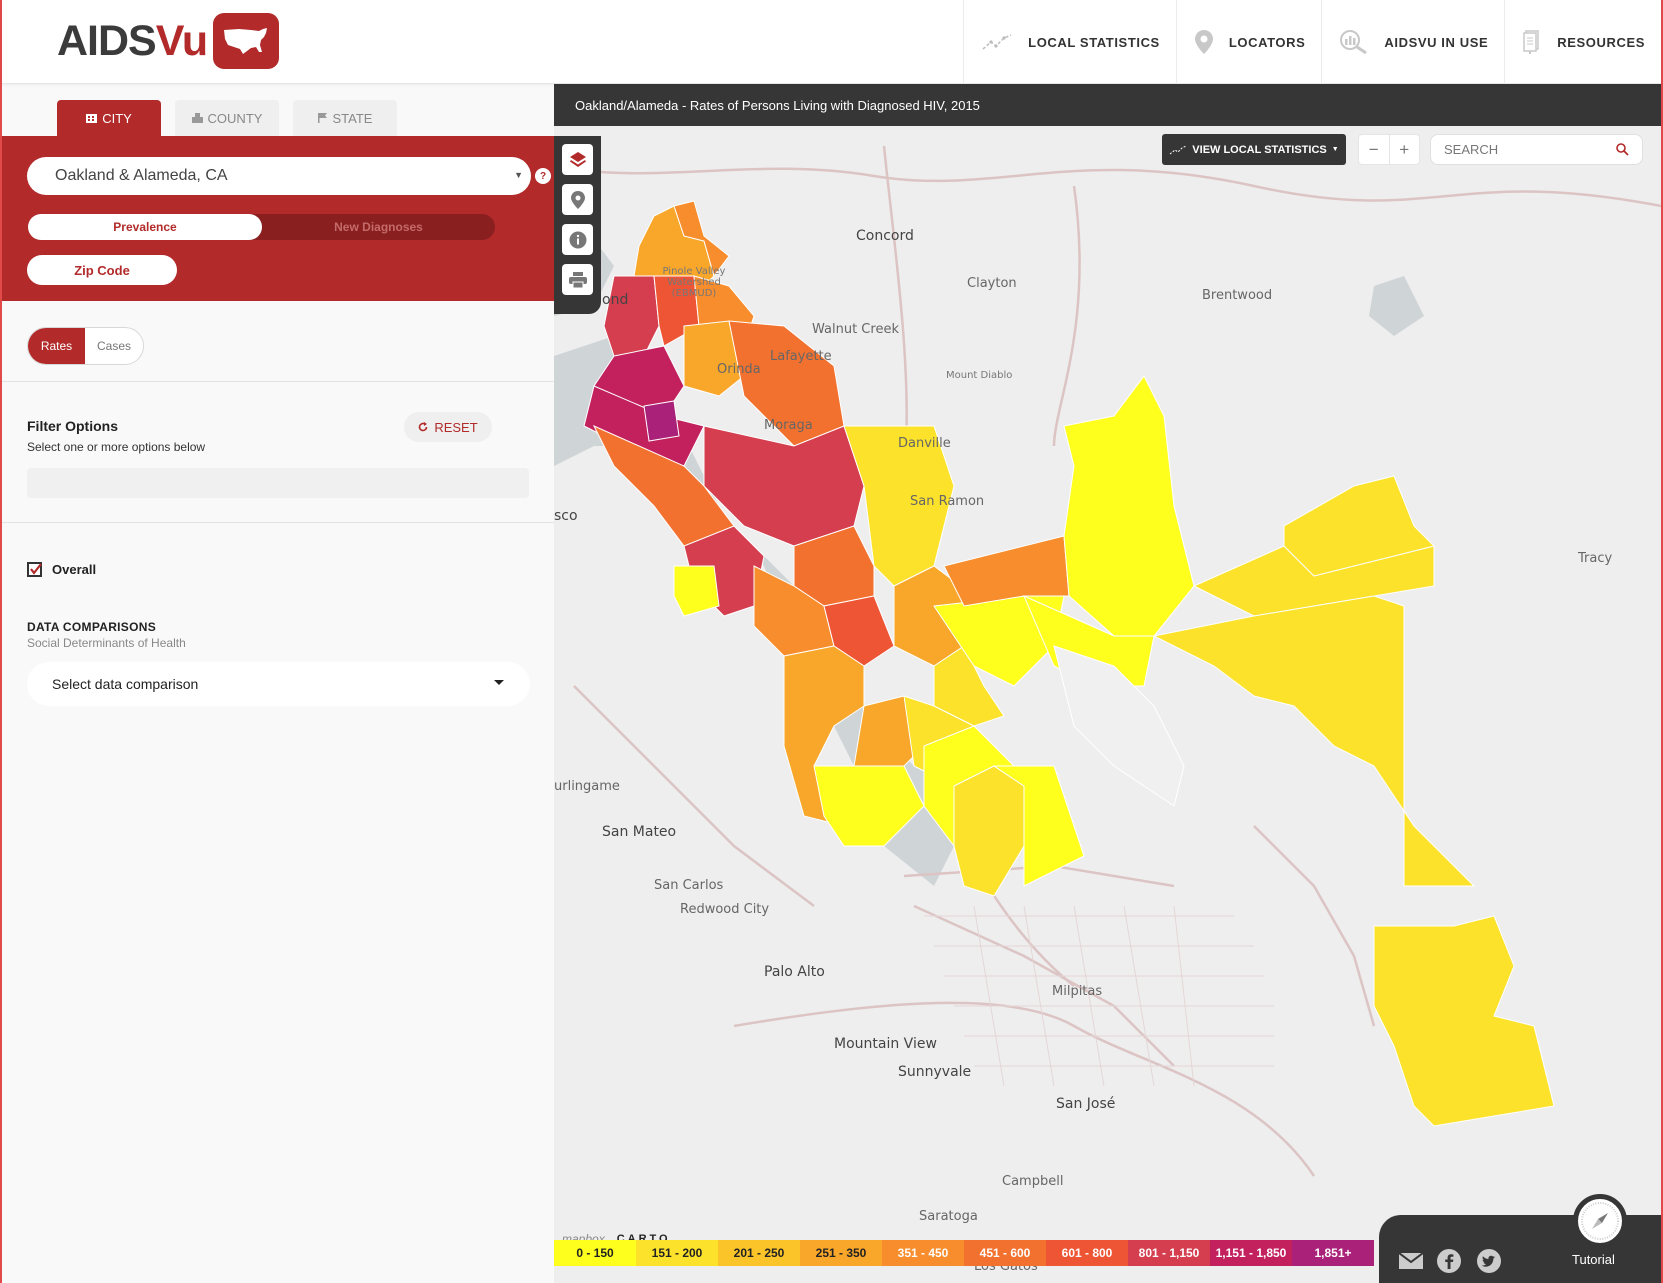 The height and width of the screenshot is (1283, 1663). What do you see at coordinates (677, 1253) in the screenshot?
I see `legend-swatch: 151 - 200` at bounding box center [677, 1253].